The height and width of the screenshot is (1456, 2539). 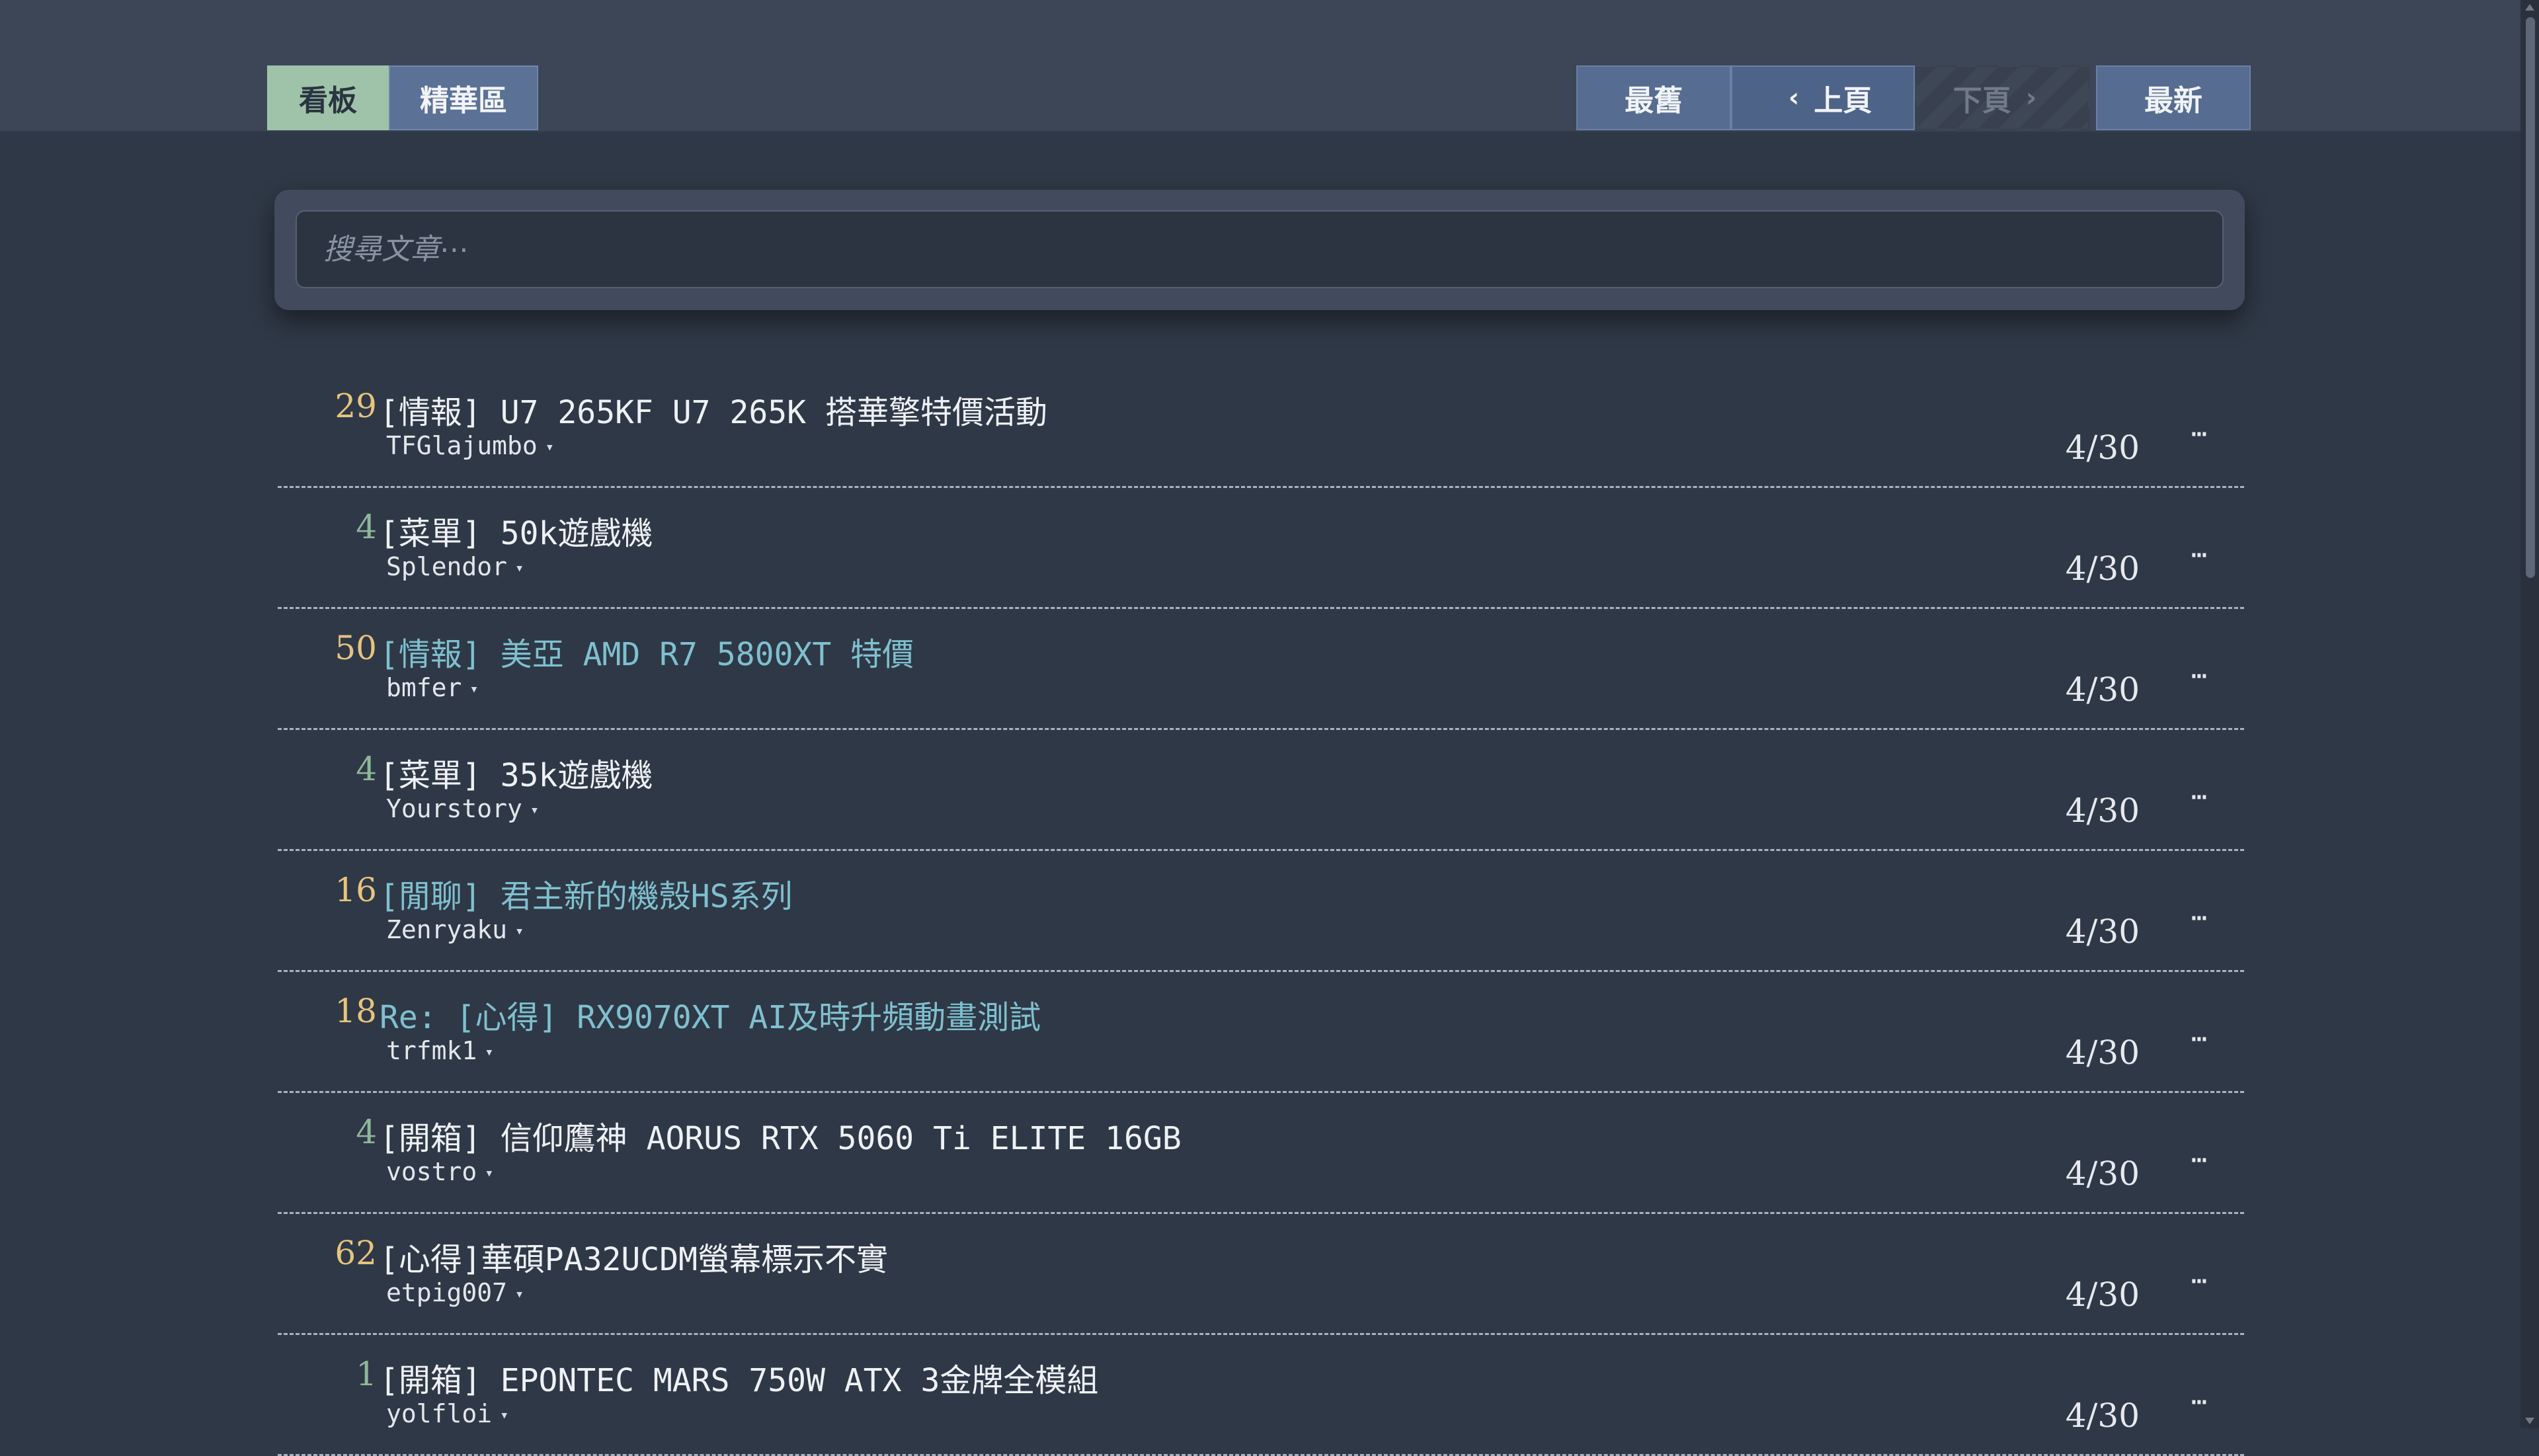 What do you see at coordinates (432, 1050) in the screenshot?
I see `author-name: trfmk1` at bounding box center [432, 1050].